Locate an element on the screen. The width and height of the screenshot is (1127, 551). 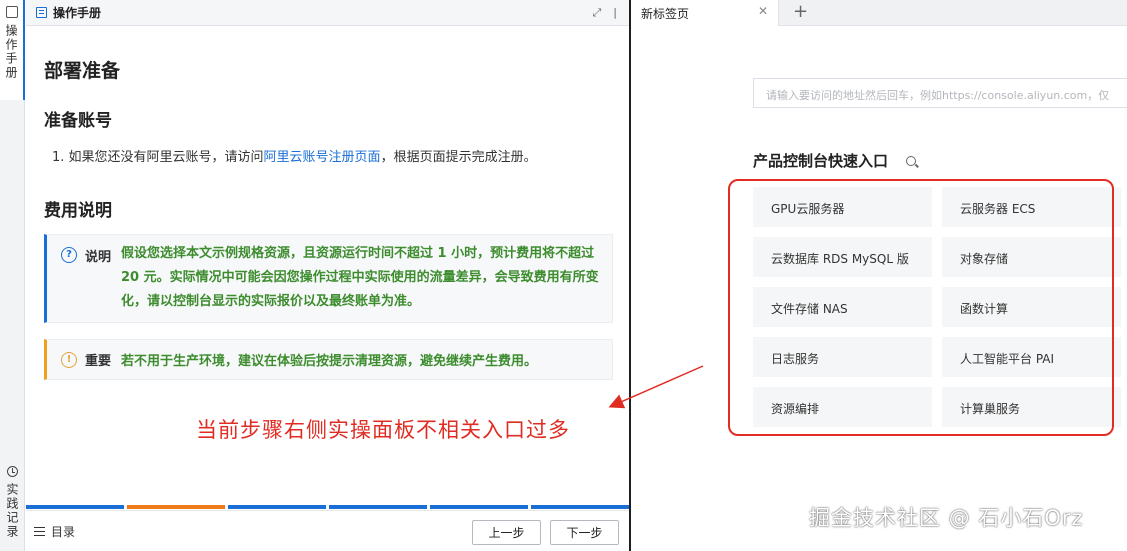
toc-label: 目录 is located at coordinates (63, 532).